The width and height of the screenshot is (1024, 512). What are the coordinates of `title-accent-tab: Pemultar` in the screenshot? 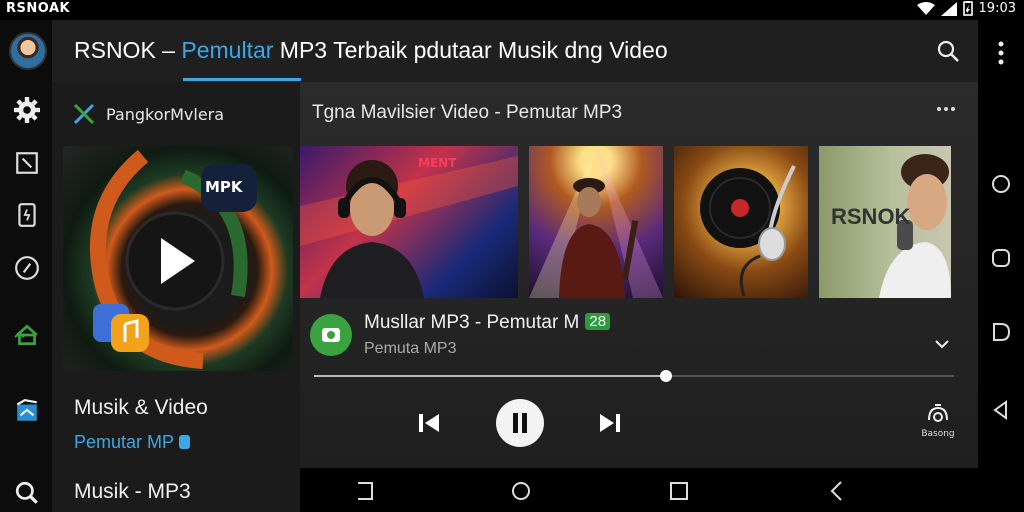 It's located at (227, 50).